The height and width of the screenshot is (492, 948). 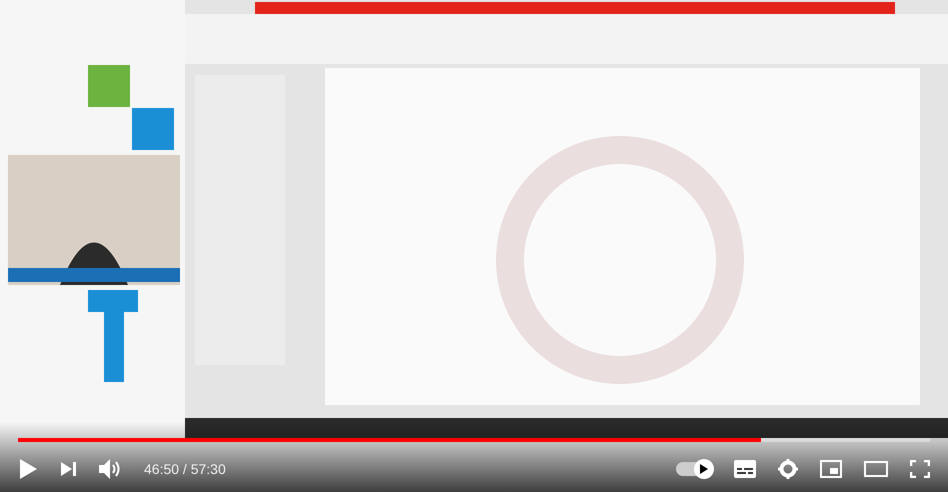 I want to click on time-display: 46:50 / 57:30, so click(x=185, y=469).